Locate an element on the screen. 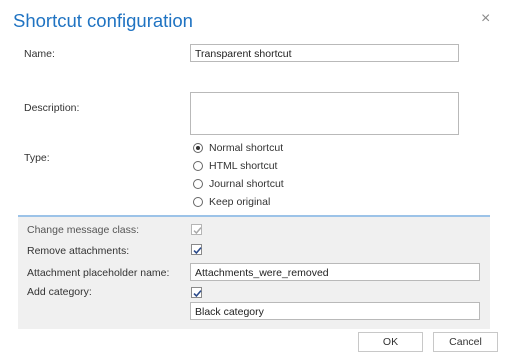 This screenshot has height=356, width=505. change-message-class-checkbox is located at coordinates (196, 229).